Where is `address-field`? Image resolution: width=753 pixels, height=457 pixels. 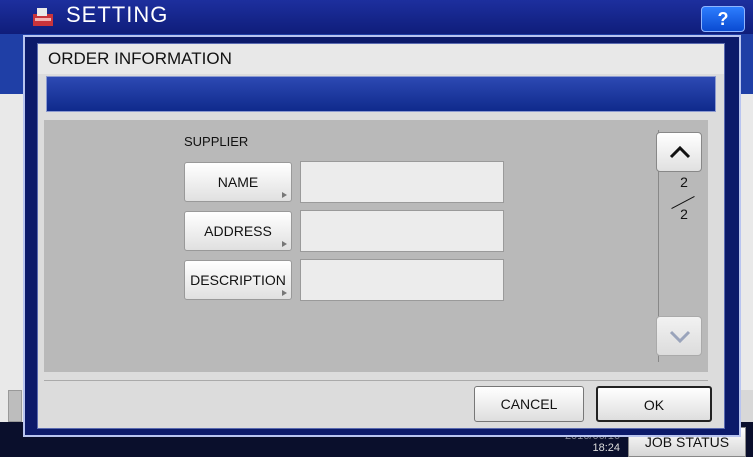 address-field is located at coordinates (402, 231).